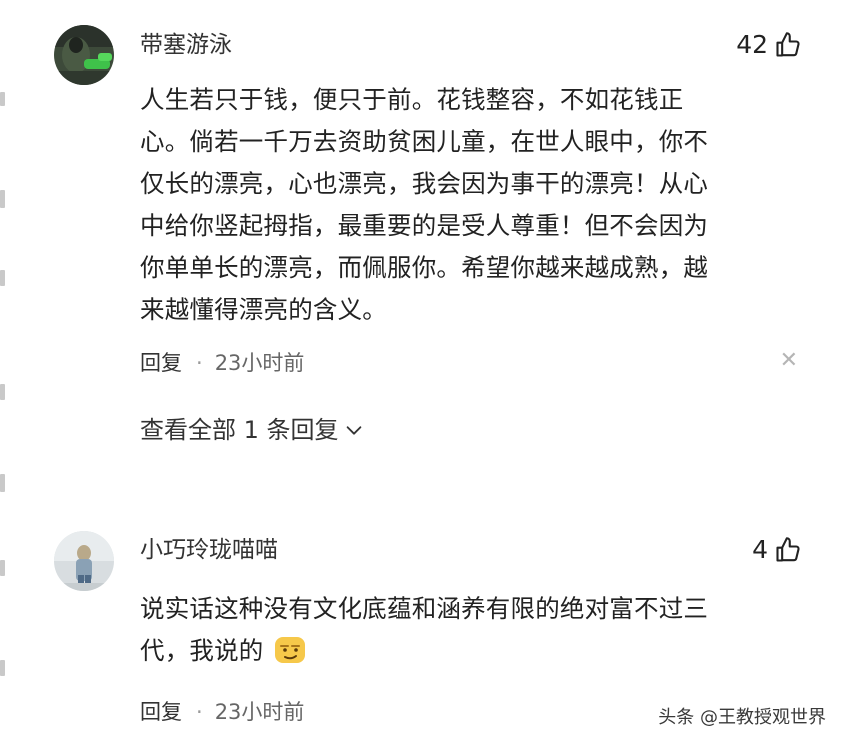  I want to click on comment-line: 人生若只于钱，便只于前。花钱整容，不如花钱正, so click(412, 99).